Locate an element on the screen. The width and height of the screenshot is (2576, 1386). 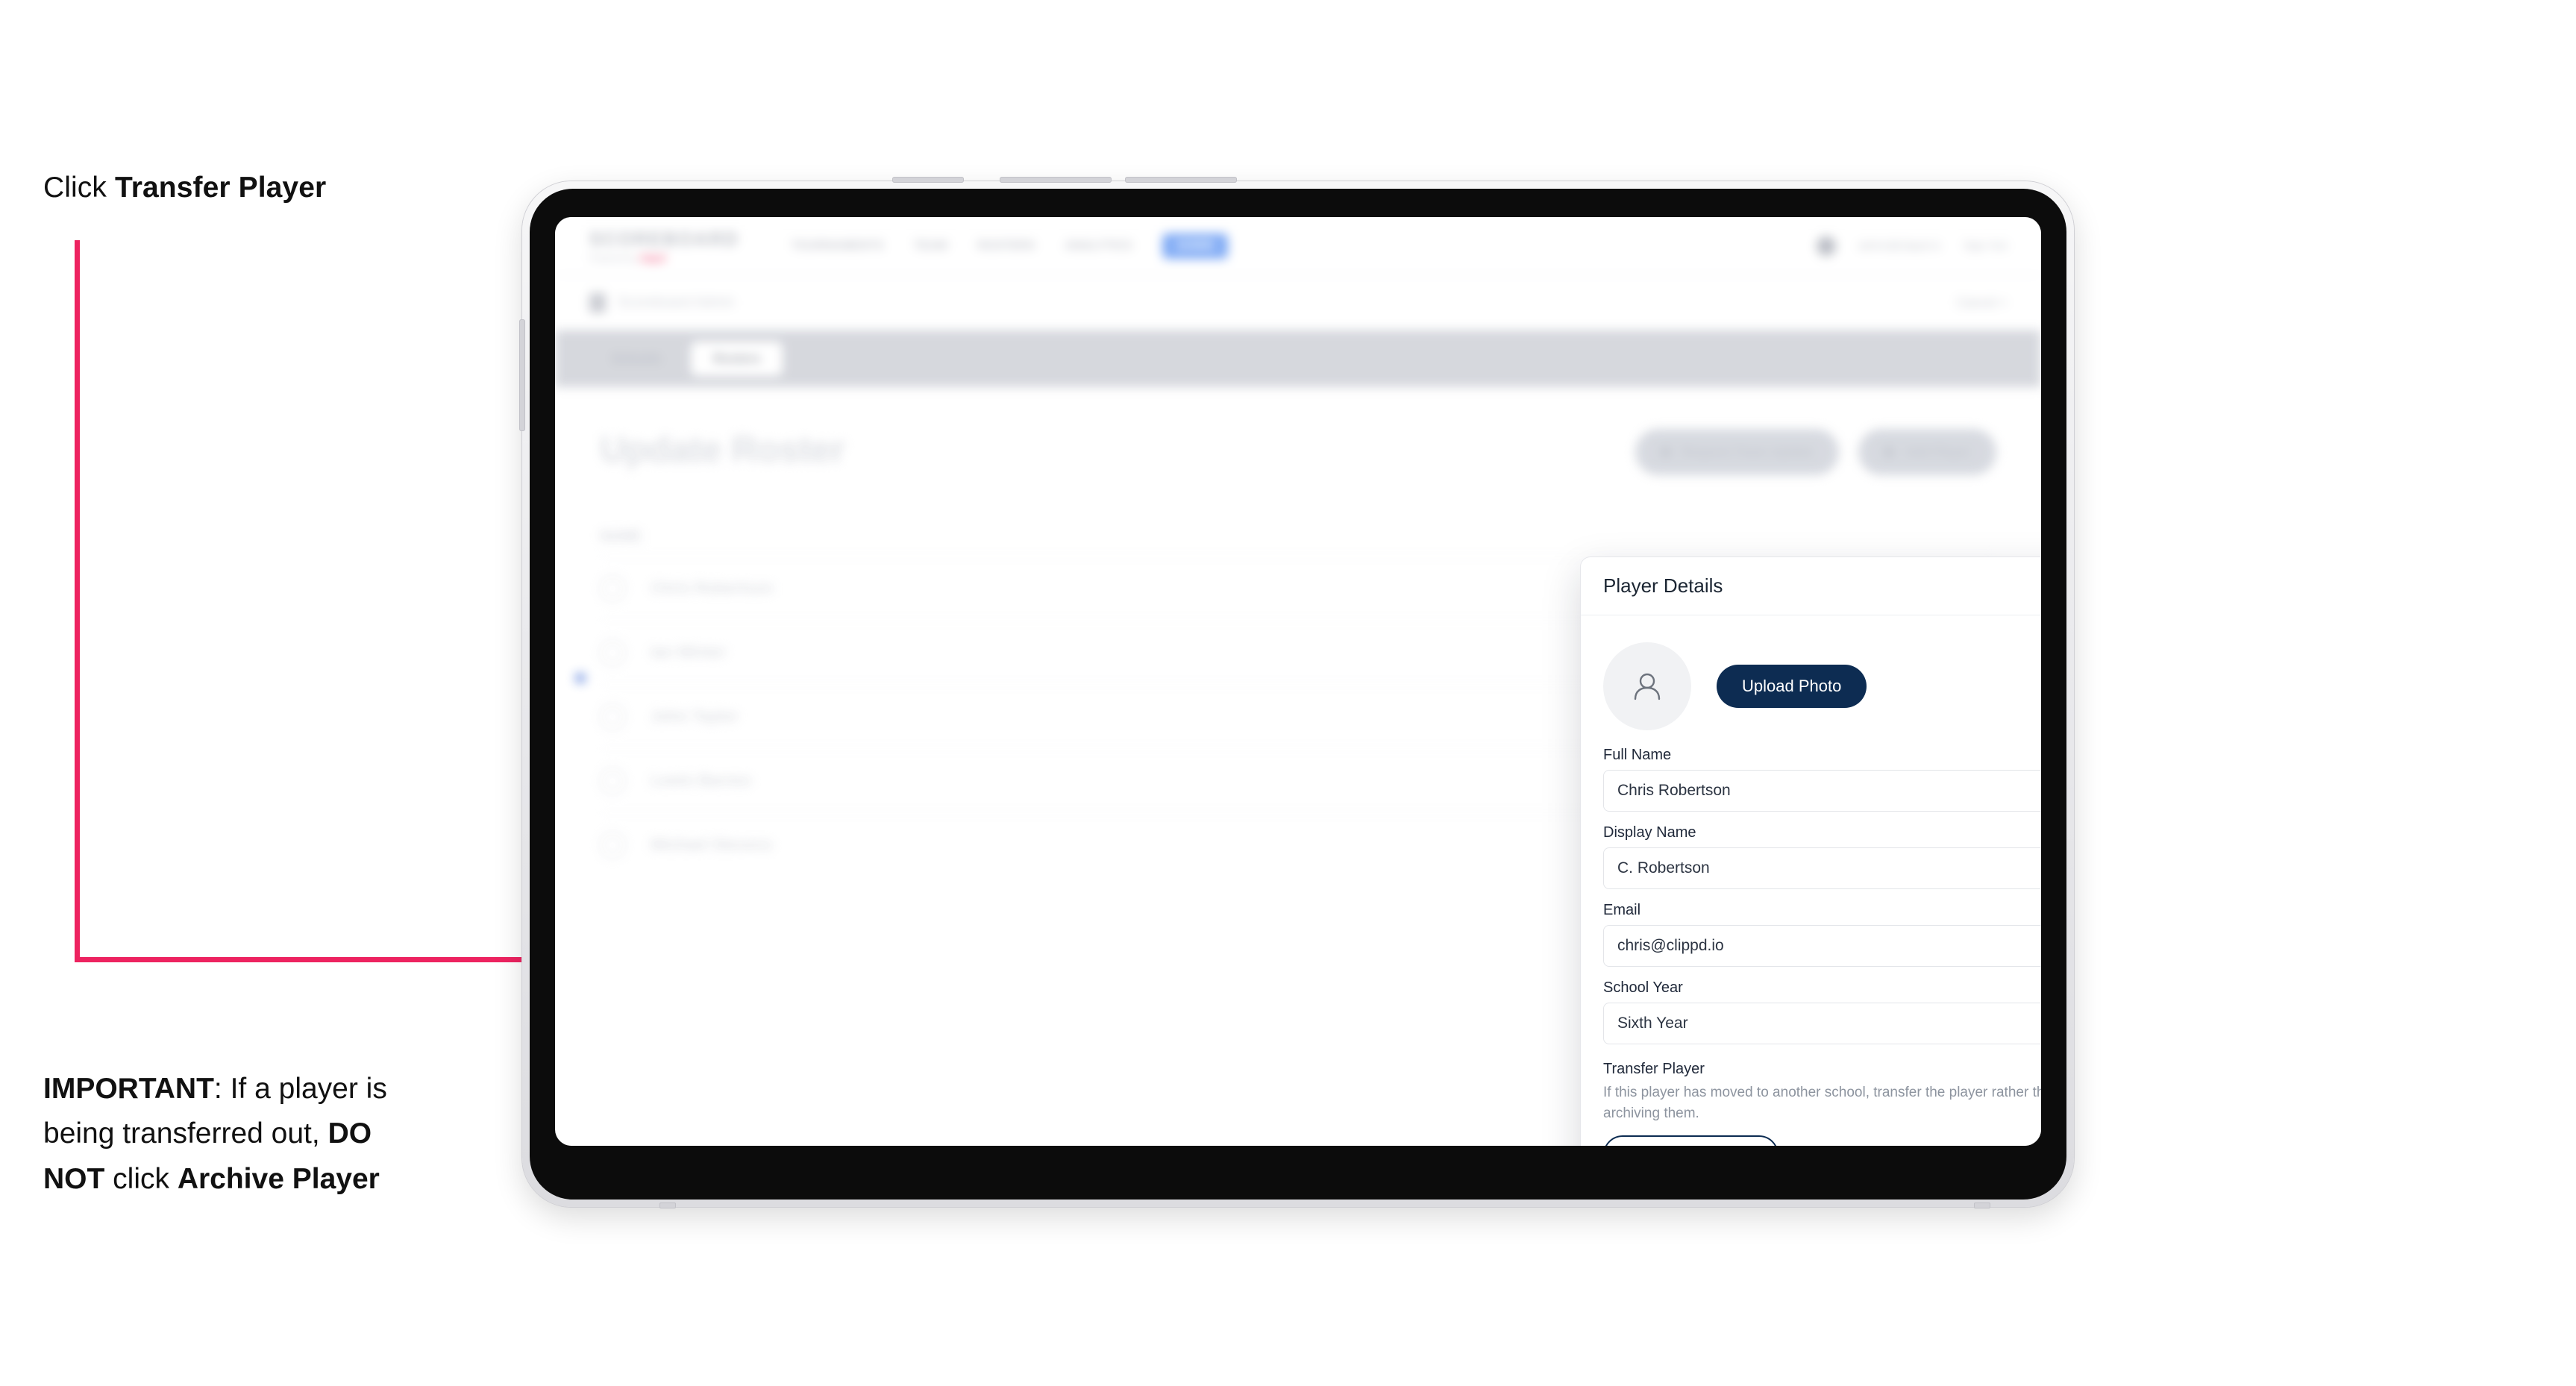
request-team-update-label: Request Team Update is located at coordinates (1747, 452).